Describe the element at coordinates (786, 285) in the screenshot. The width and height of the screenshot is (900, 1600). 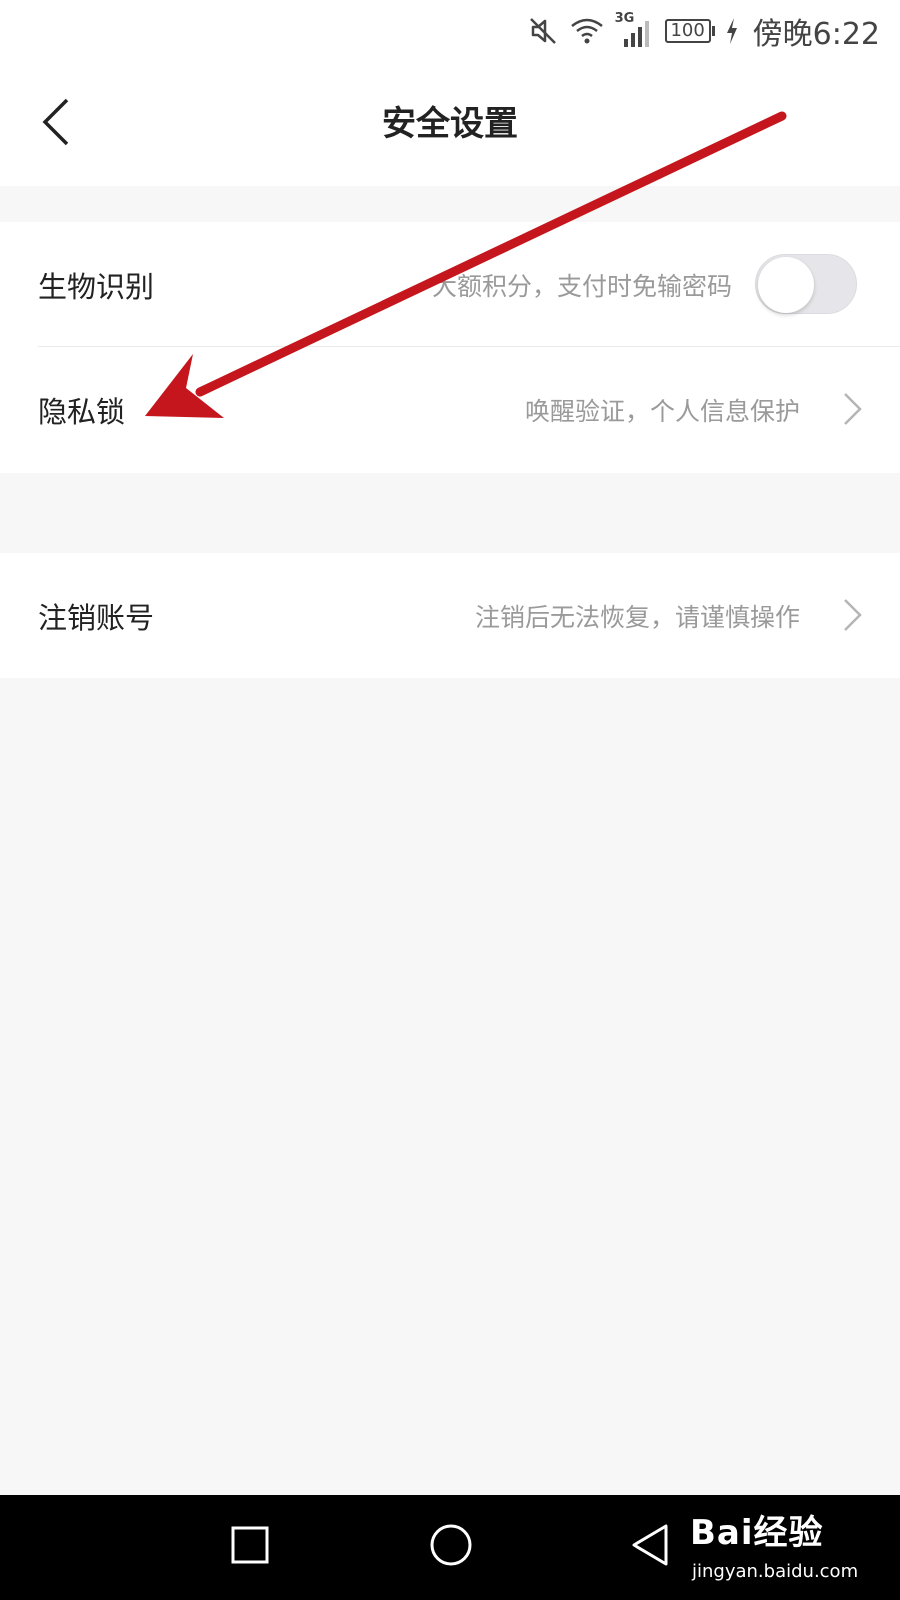
I see `toggle-knob` at that location.